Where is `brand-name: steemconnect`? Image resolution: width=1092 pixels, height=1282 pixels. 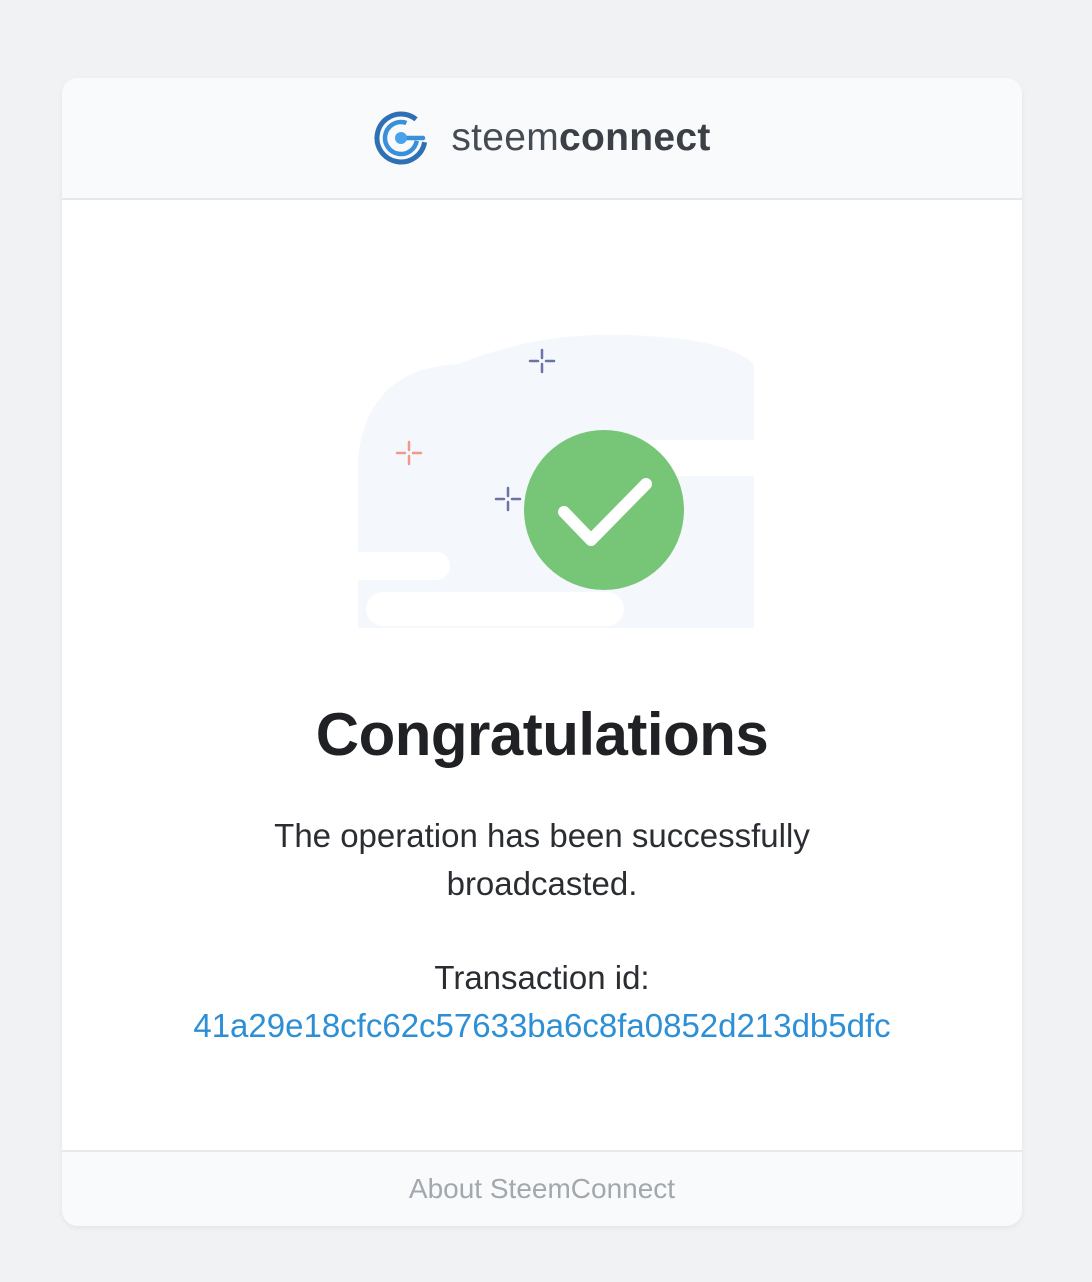 brand-name: steemconnect is located at coordinates (580, 138).